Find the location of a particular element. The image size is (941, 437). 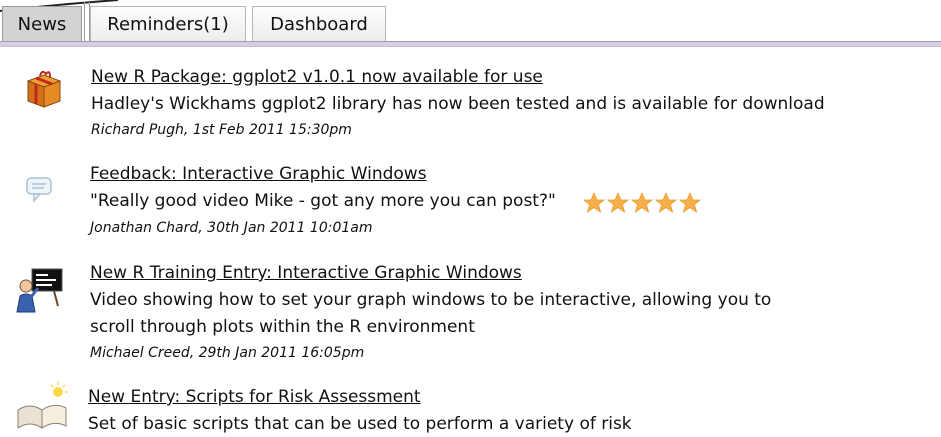

tab-reminders: Reminders(1) is located at coordinates (168, 24).